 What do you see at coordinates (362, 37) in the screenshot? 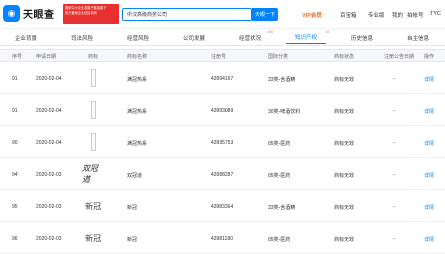
I see `tab-history: 历史信息` at bounding box center [362, 37].